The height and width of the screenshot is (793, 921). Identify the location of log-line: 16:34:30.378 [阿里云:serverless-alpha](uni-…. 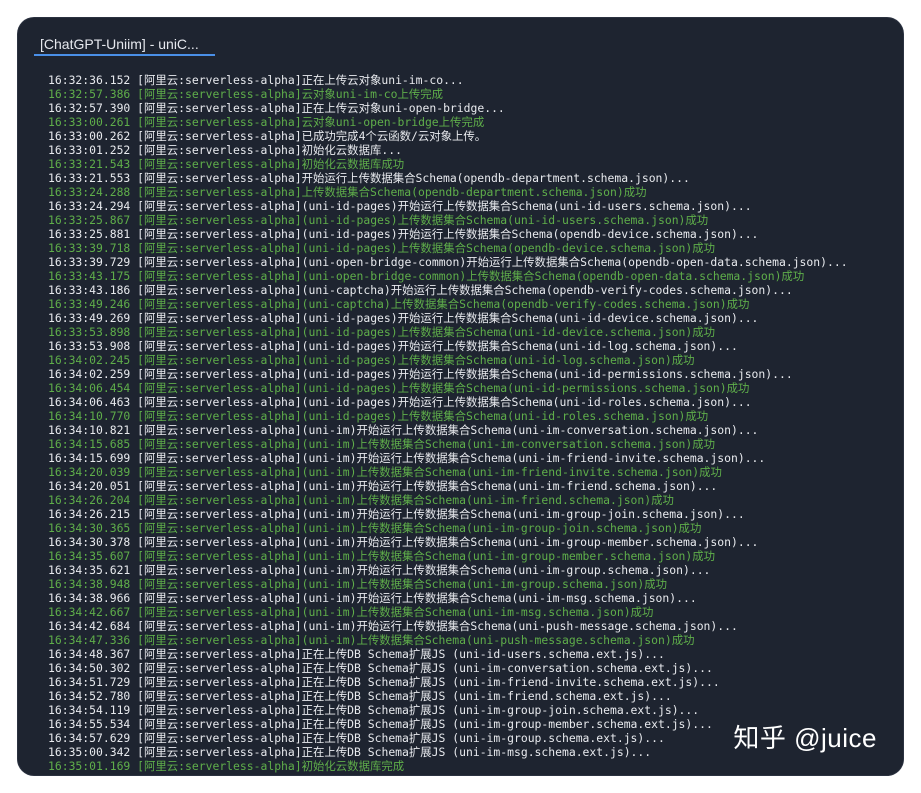
(403, 542).